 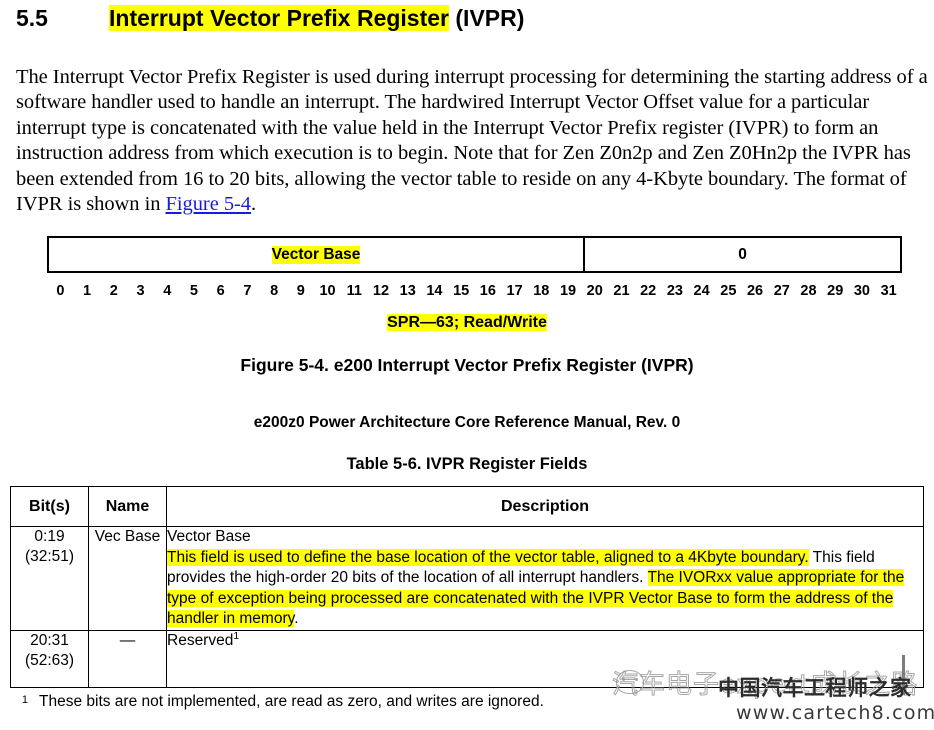 I want to click on table-header-name: Name, so click(x=127, y=506).